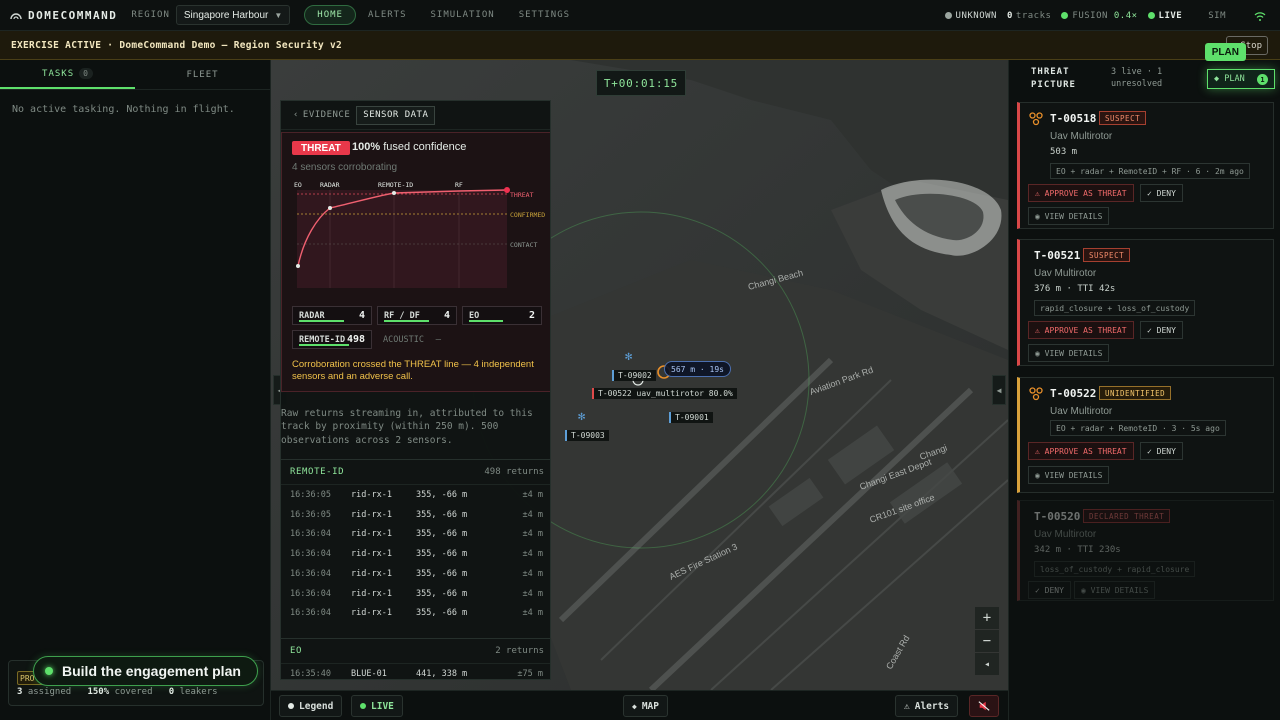 This screenshot has width=1280, height=720. Describe the element at coordinates (442, 534) in the screenshot. I see `cell-pos: 355, -66 m` at that location.